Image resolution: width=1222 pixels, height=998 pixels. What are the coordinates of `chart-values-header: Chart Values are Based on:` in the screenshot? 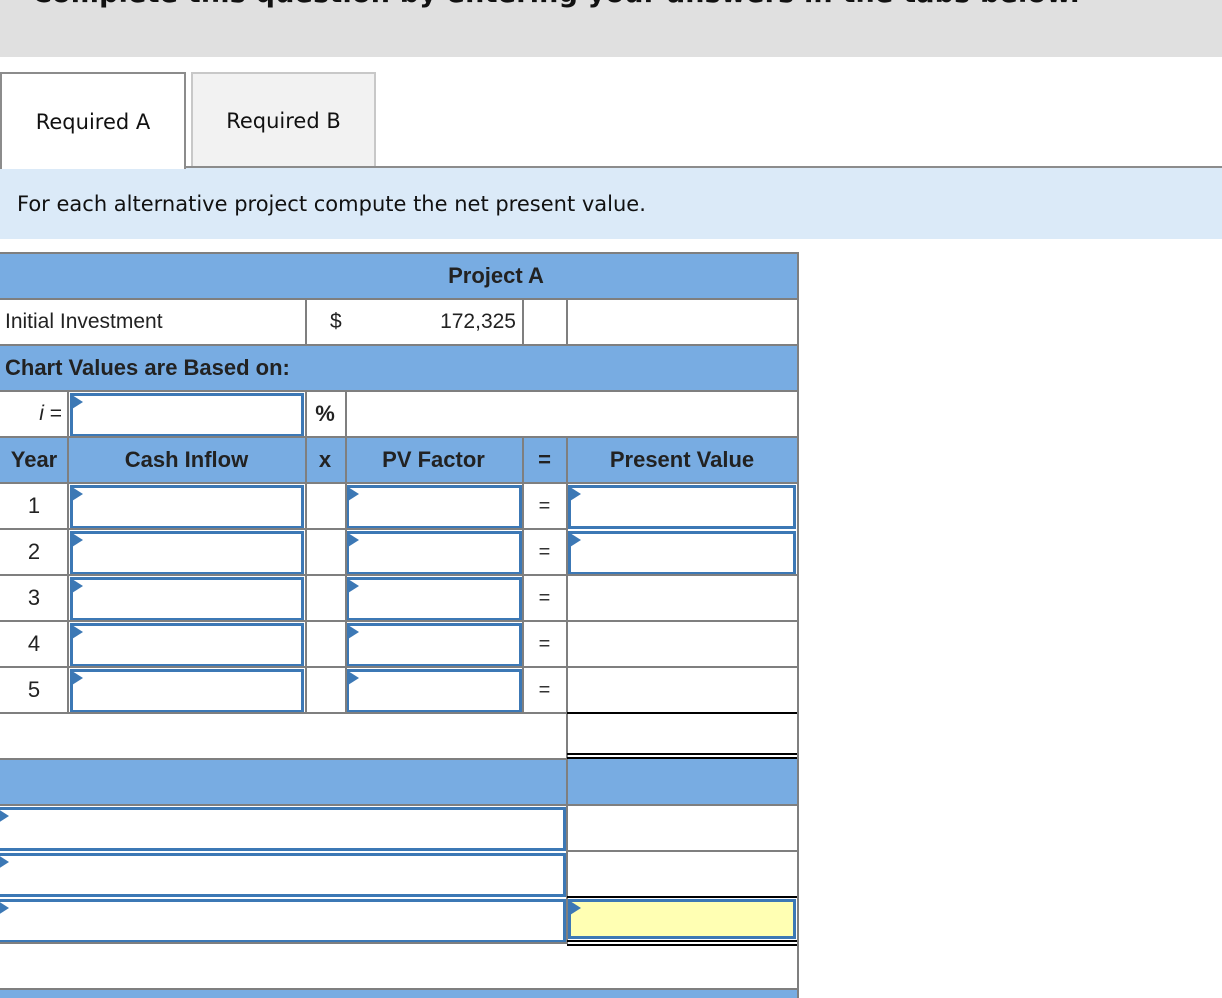 It's located at (398, 368).